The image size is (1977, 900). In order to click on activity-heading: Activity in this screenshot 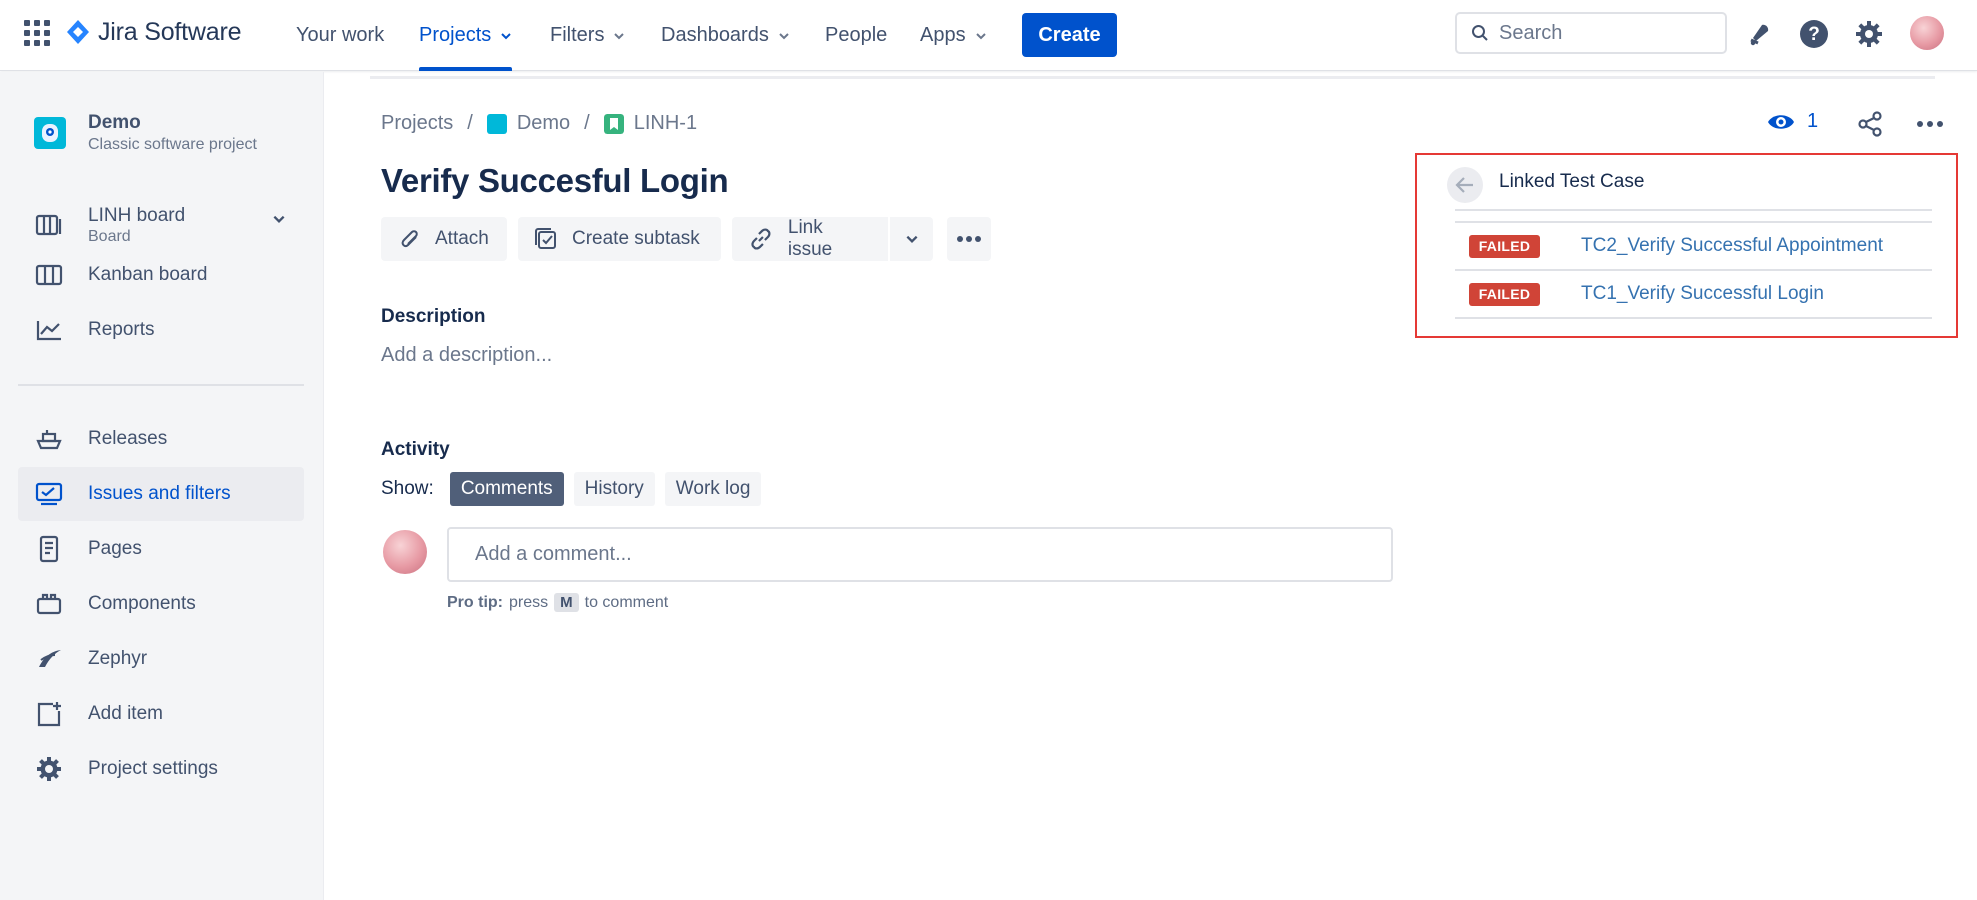, I will do `click(415, 449)`.